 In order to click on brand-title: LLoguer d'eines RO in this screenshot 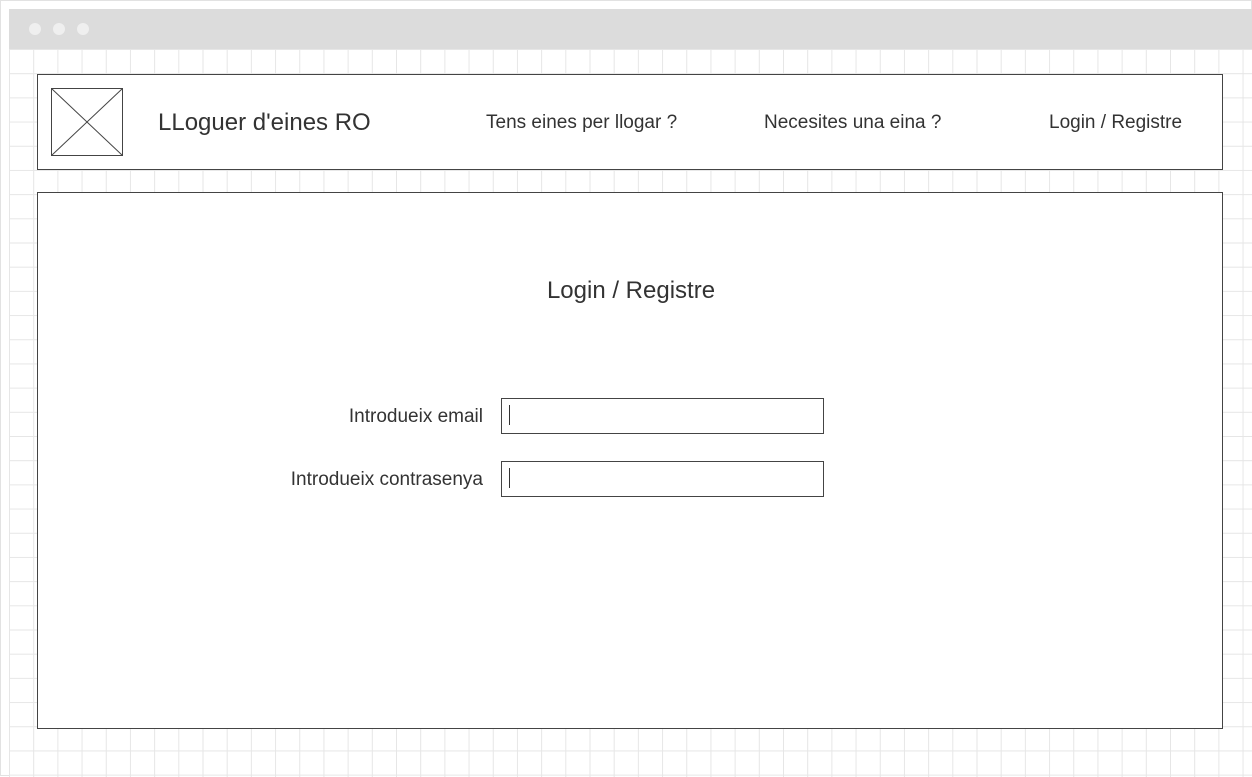, I will do `click(264, 123)`.